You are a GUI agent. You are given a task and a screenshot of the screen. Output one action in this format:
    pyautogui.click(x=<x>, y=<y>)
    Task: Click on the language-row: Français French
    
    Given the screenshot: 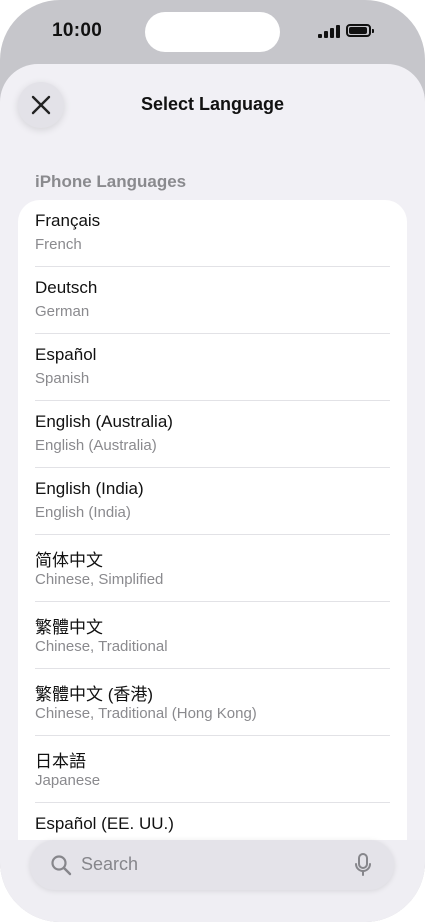 What is the action you would take?
    pyautogui.click(x=212, y=233)
    